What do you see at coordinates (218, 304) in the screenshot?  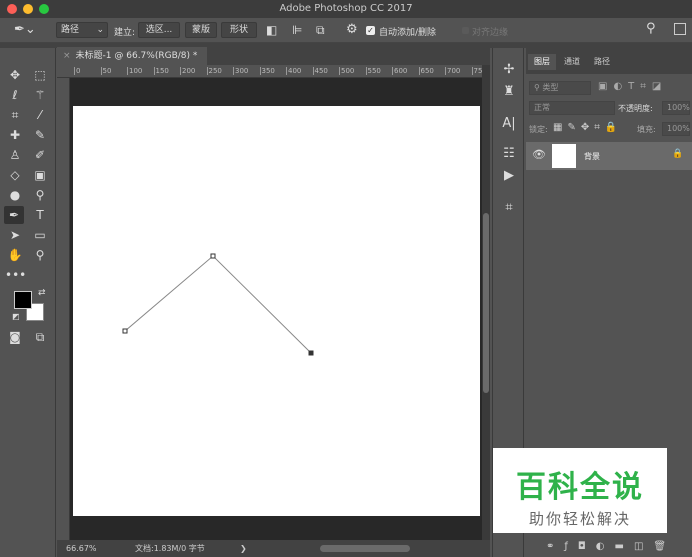 I see `path-segment` at bounding box center [218, 304].